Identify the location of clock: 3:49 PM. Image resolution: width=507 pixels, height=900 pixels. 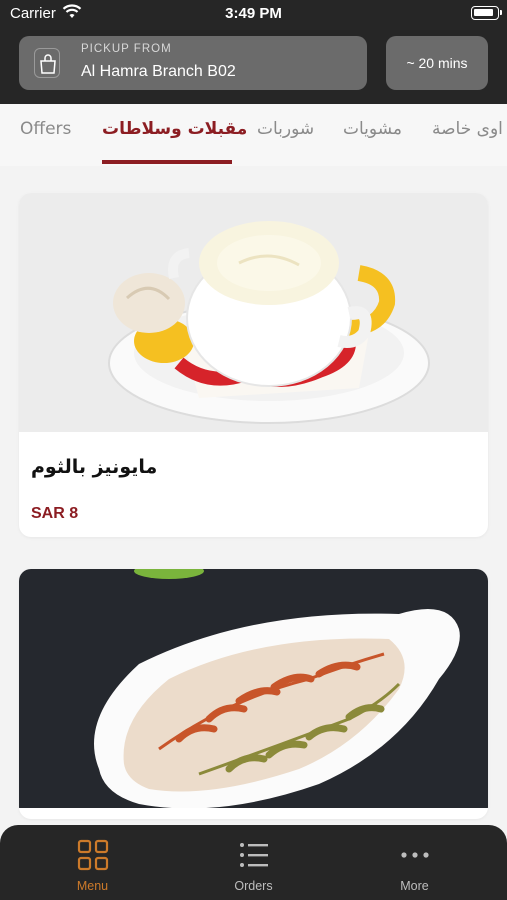
(253, 13).